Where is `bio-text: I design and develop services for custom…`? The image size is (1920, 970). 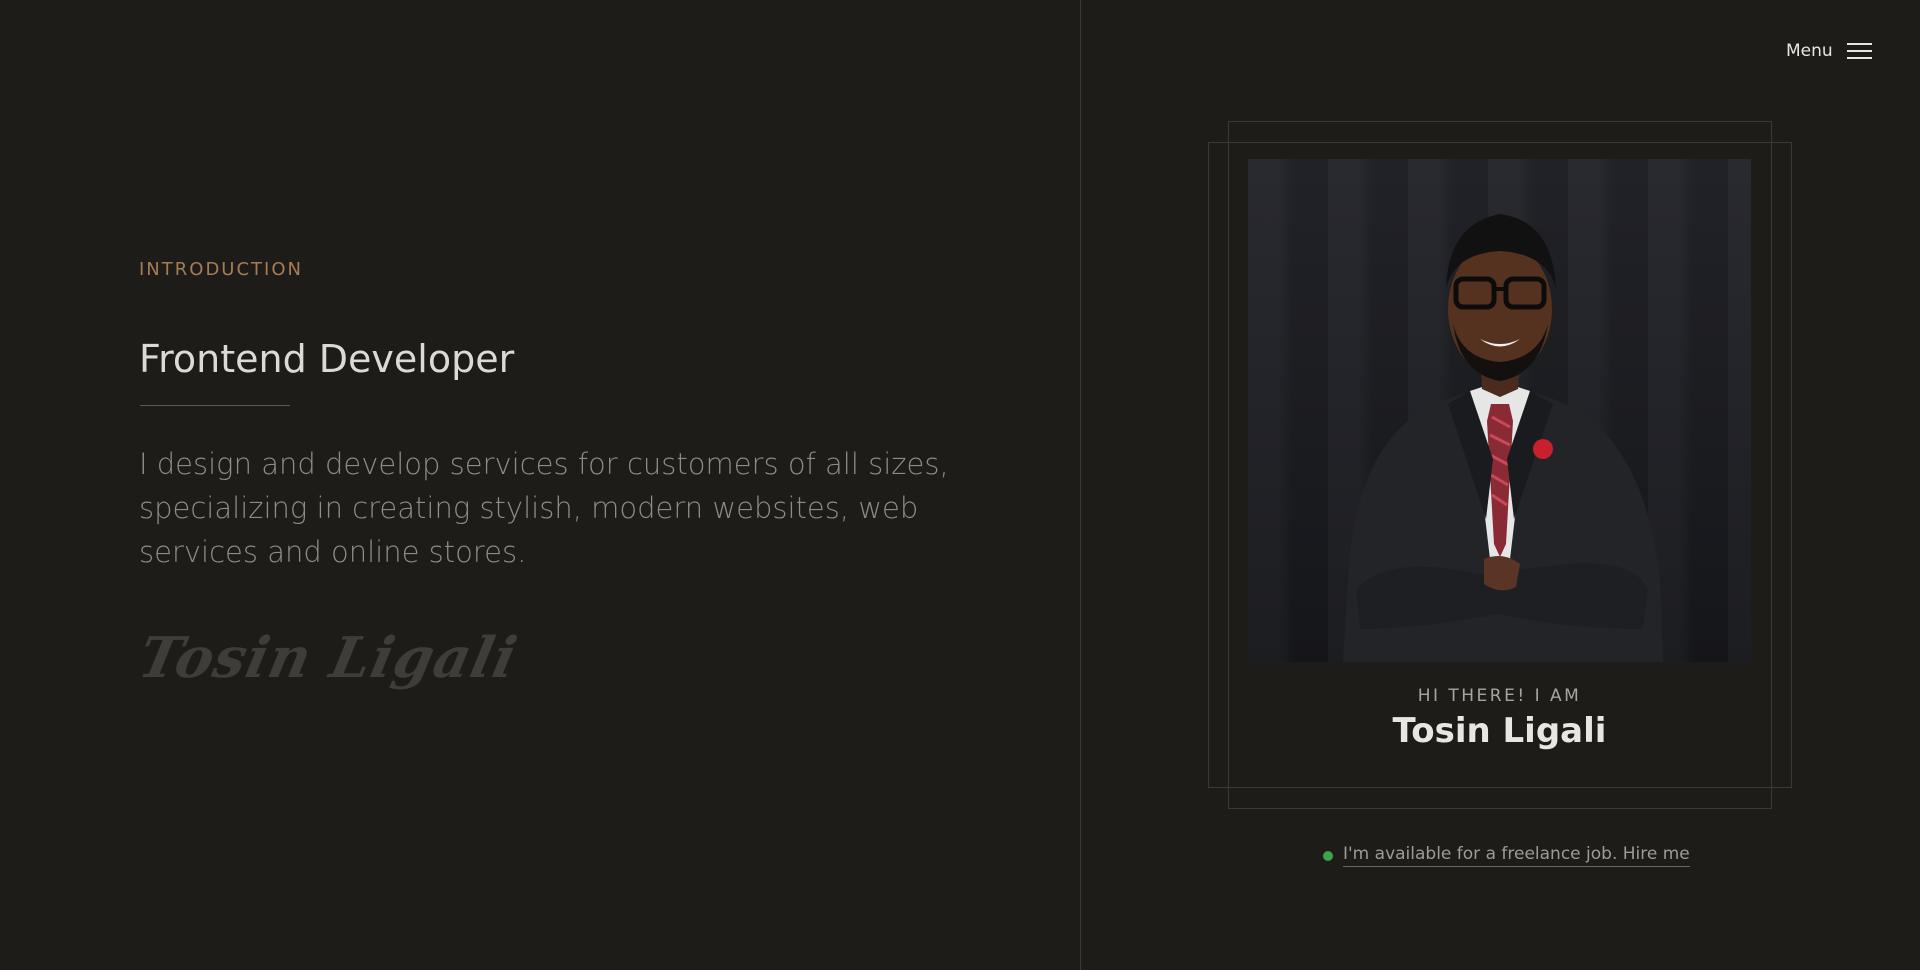
bio-text: I design and develop services for custom… is located at coordinates (544, 508).